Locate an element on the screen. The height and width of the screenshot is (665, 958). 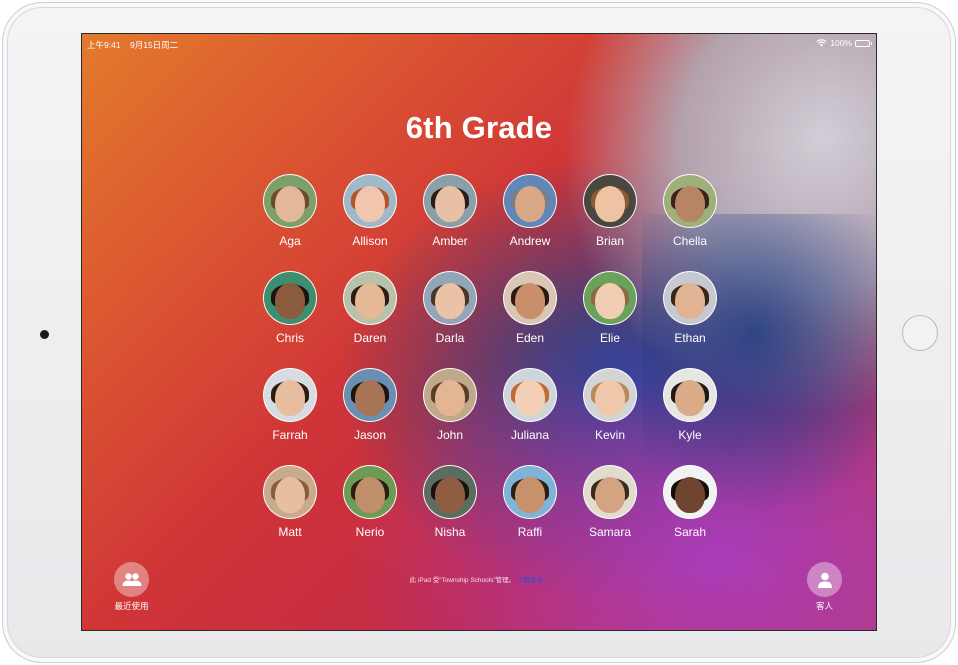
student-name: Aga is located at coordinates (290, 241).